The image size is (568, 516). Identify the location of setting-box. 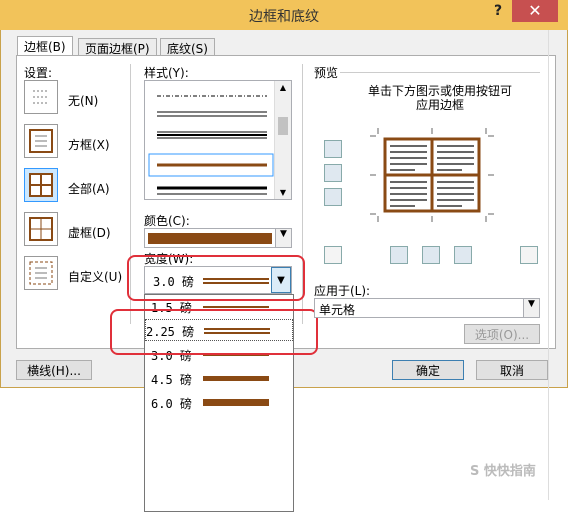
(41, 141).